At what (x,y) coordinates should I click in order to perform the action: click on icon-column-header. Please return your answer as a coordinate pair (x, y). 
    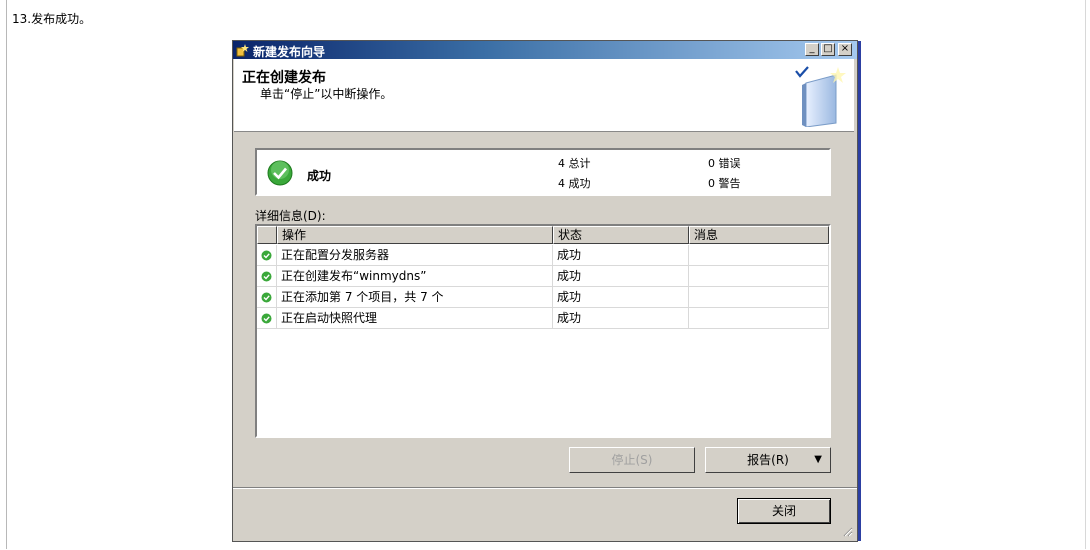
    Looking at the image, I should click on (267, 235).